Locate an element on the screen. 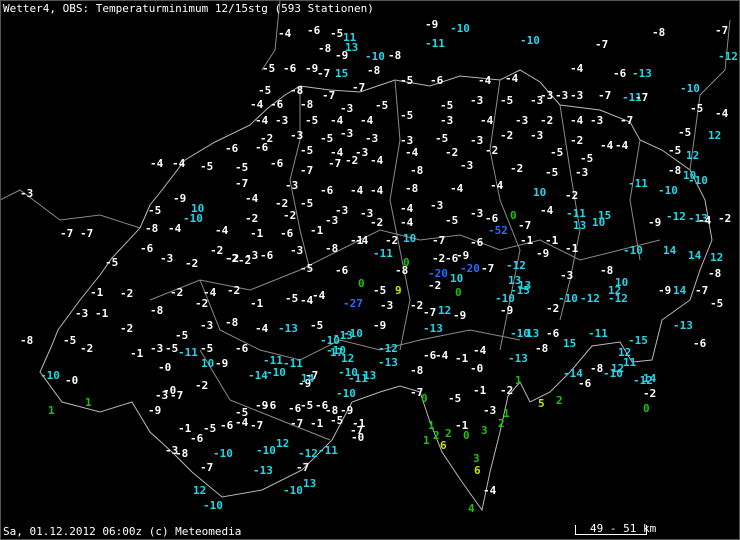 This screenshot has width=740, height=540. station-temperature: 10 is located at coordinates (540, 192).